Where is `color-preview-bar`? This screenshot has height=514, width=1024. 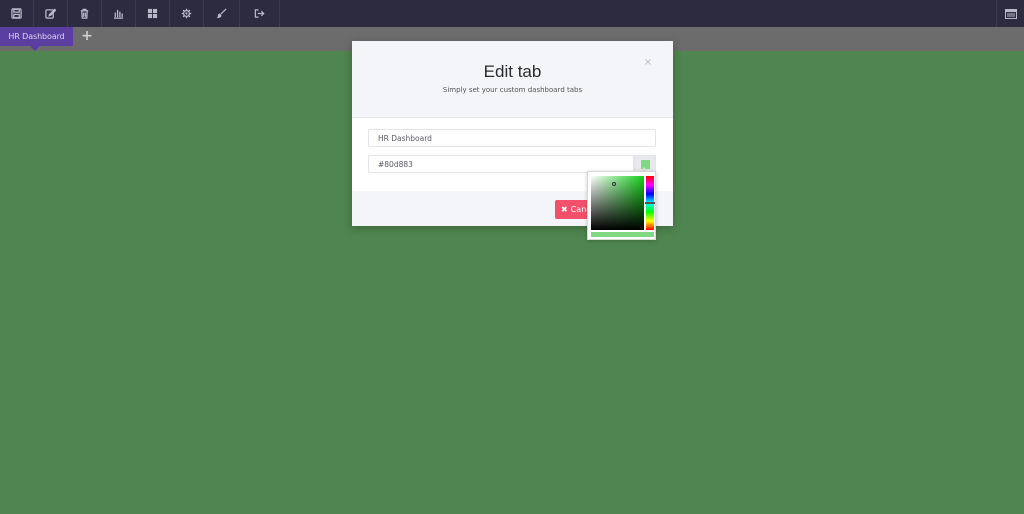
color-preview-bar is located at coordinates (622, 234).